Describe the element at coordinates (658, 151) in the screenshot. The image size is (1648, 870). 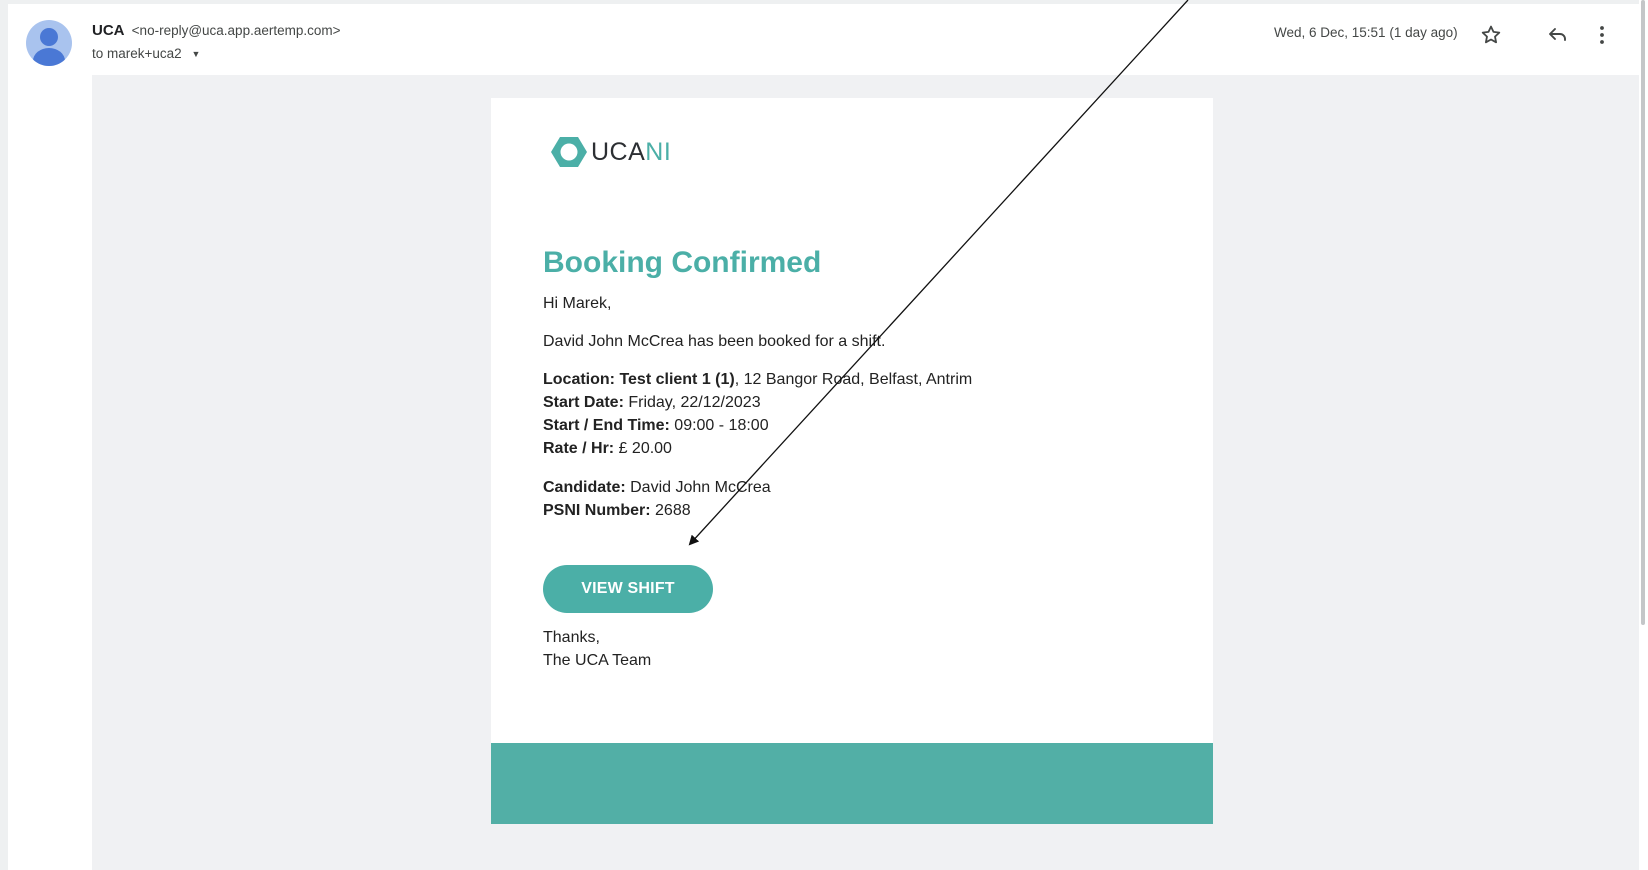
I see `logo-text-ni: NI` at that location.